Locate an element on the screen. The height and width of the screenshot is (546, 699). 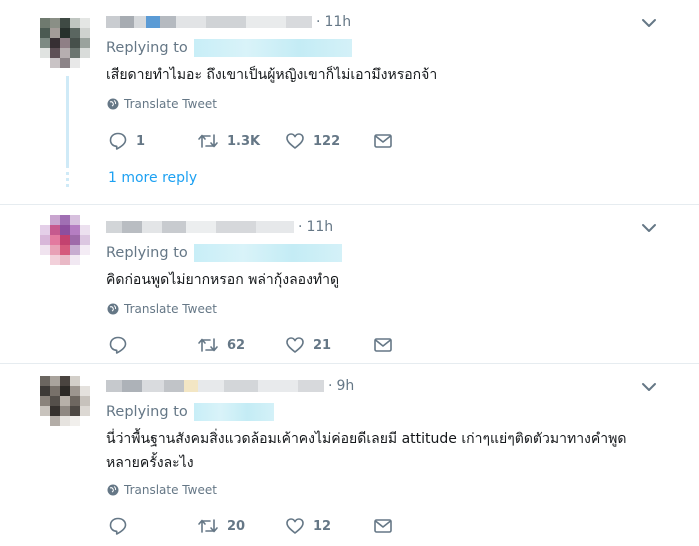
retweet-count: 1.3K is located at coordinates (244, 141).